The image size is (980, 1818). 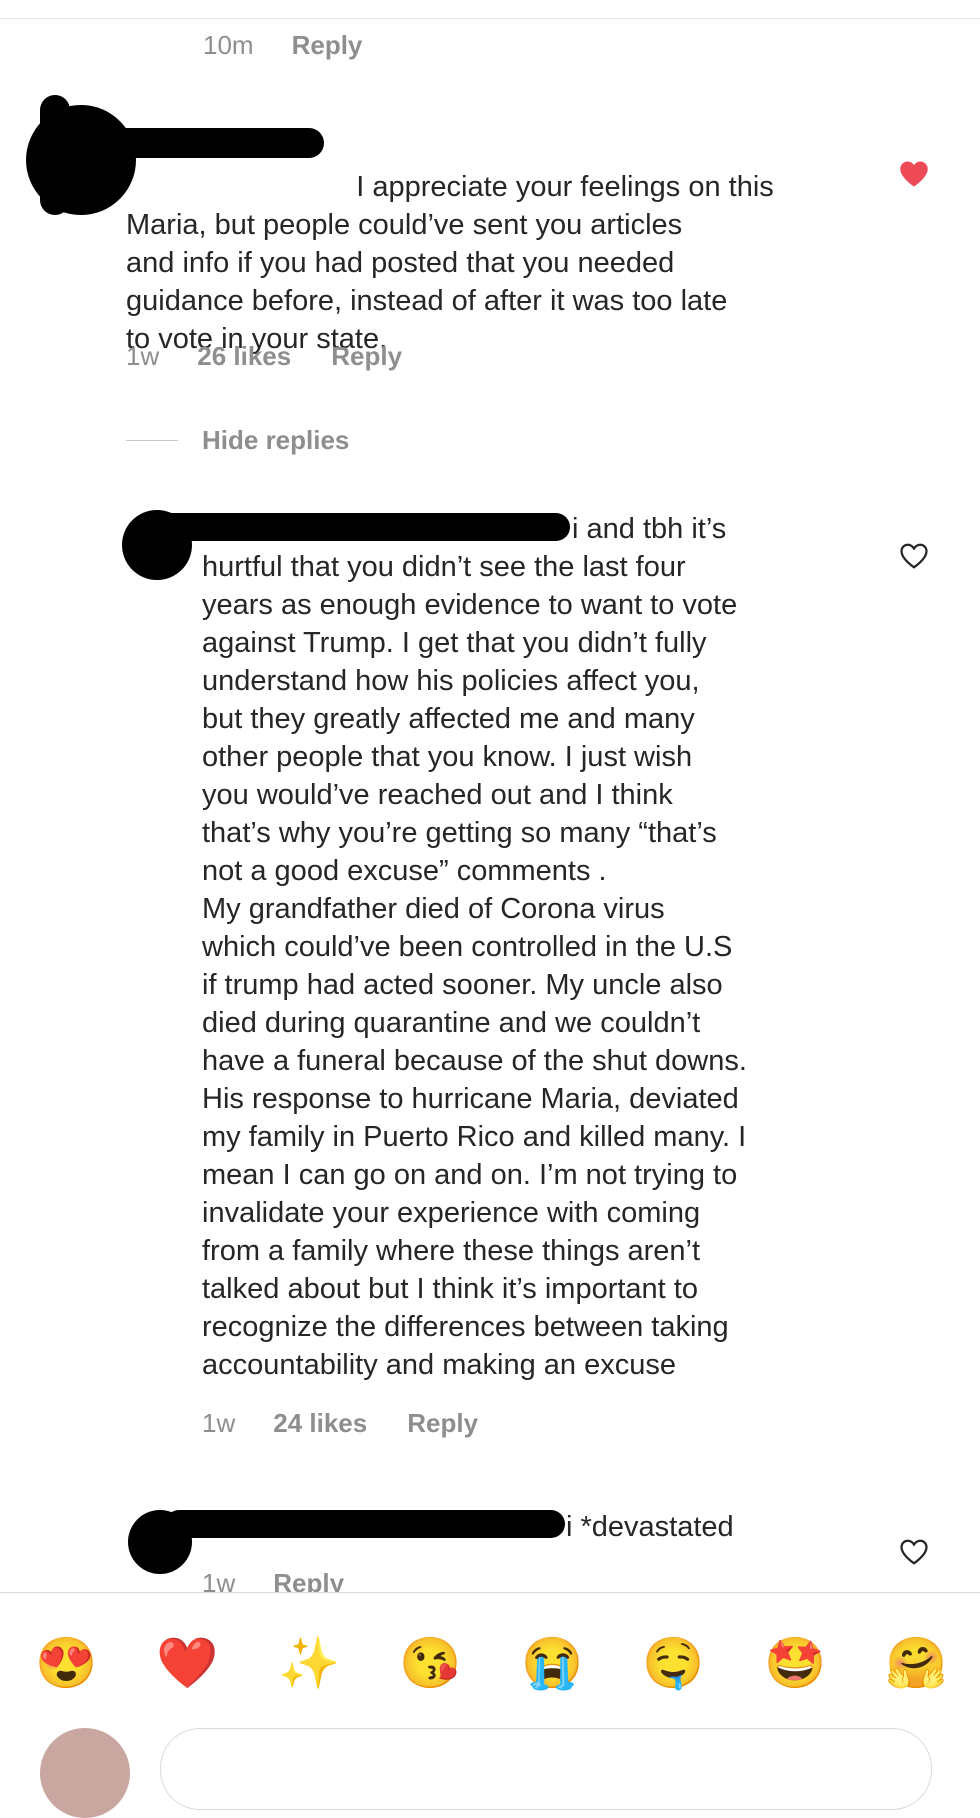 I want to click on kissing-face-emoji: 😘, so click(x=430, y=1663).